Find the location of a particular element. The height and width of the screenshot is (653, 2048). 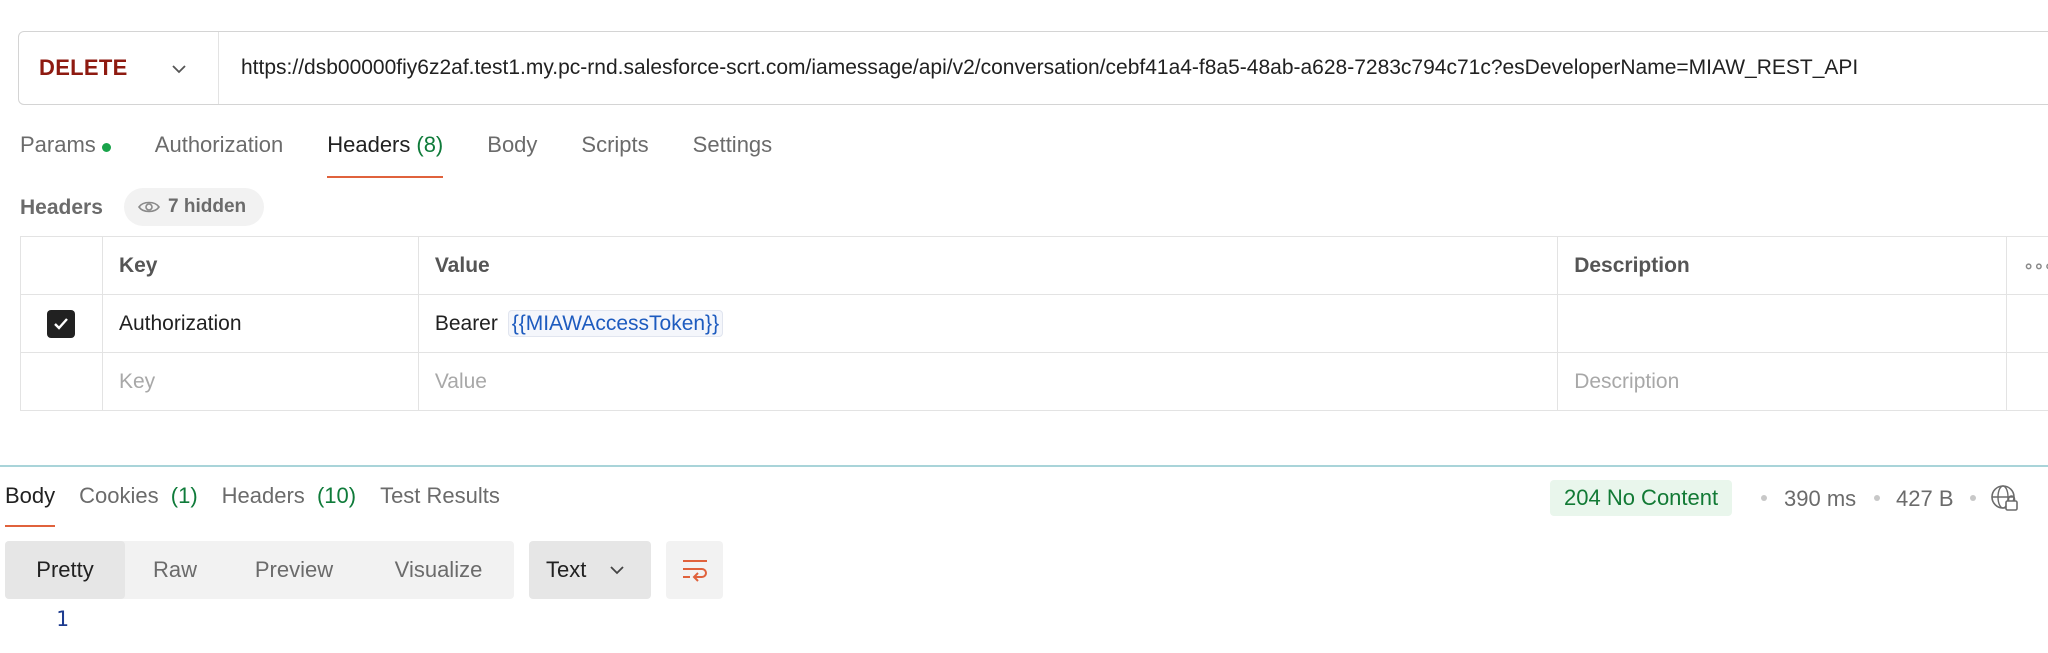

column-options: ∘∘∘ is located at coordinates (2026, 265).